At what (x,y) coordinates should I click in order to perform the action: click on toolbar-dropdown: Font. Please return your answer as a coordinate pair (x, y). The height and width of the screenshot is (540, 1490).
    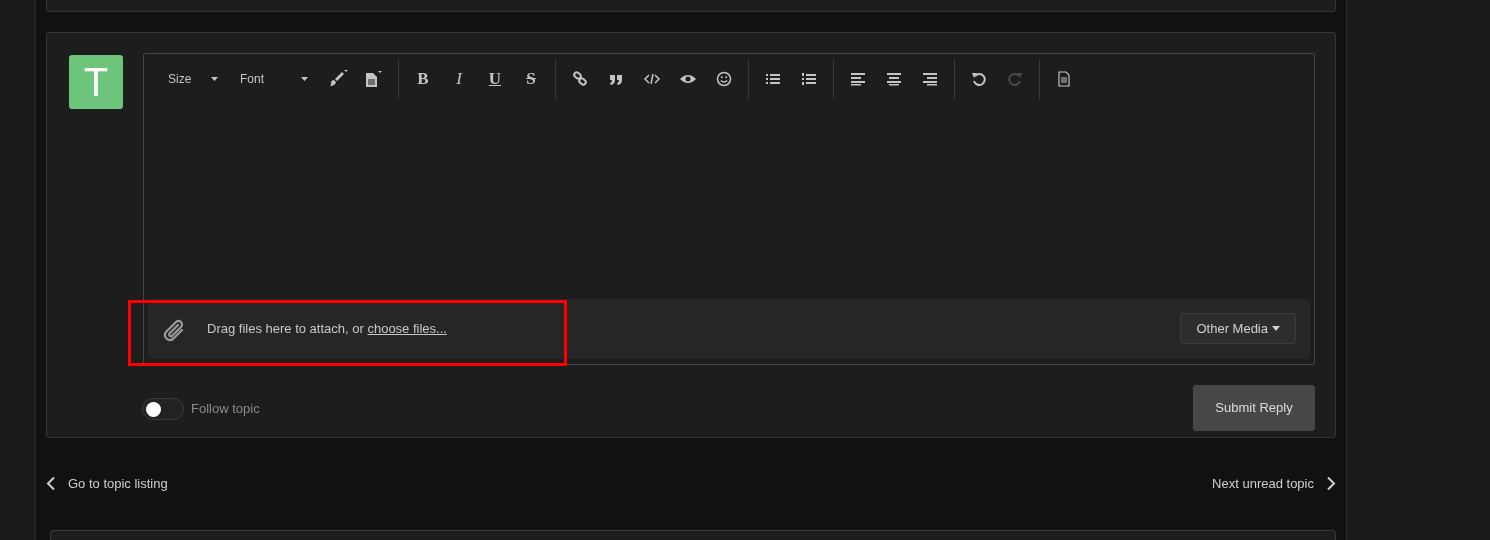
    Looking at the image, I should click on (275, 78).